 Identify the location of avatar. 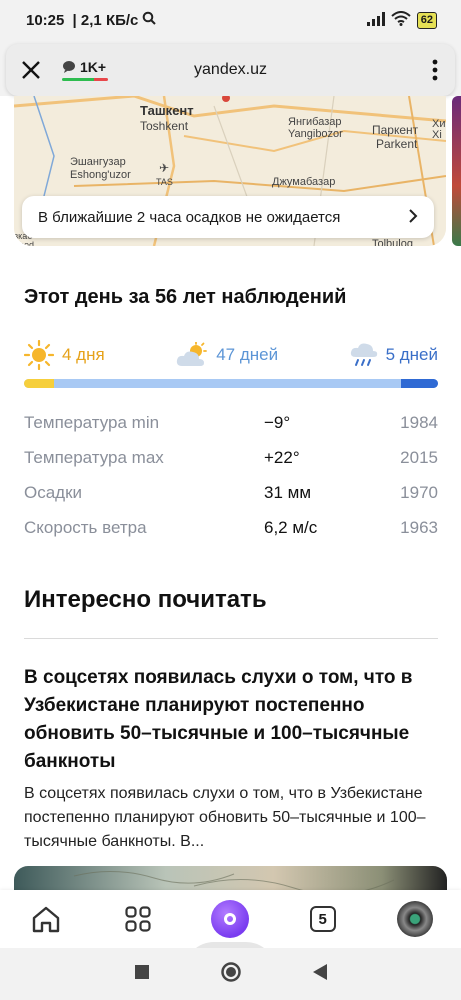
(414, 919).